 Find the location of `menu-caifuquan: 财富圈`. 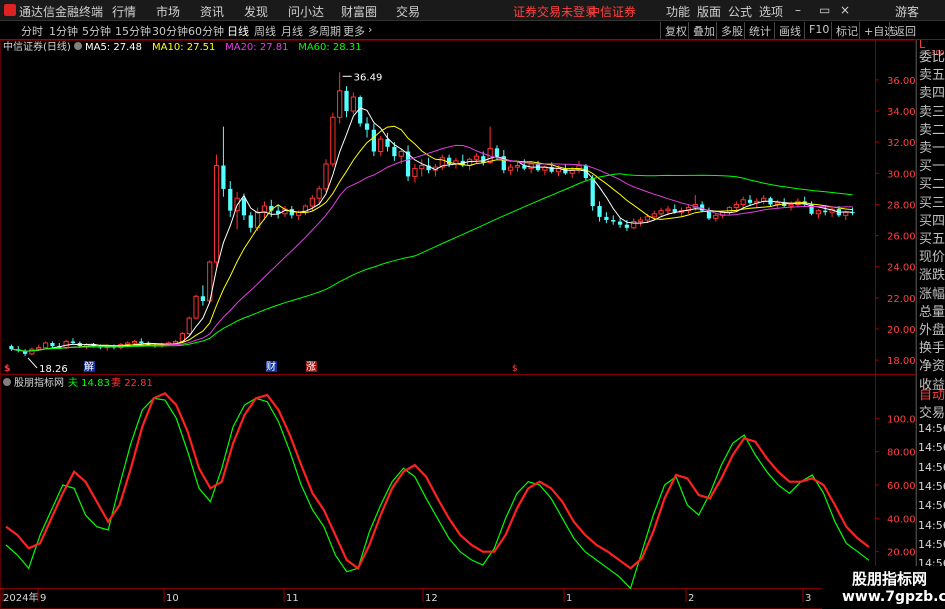

menu-caifuquan: 财富圈 is located at coordinates (359, 11).